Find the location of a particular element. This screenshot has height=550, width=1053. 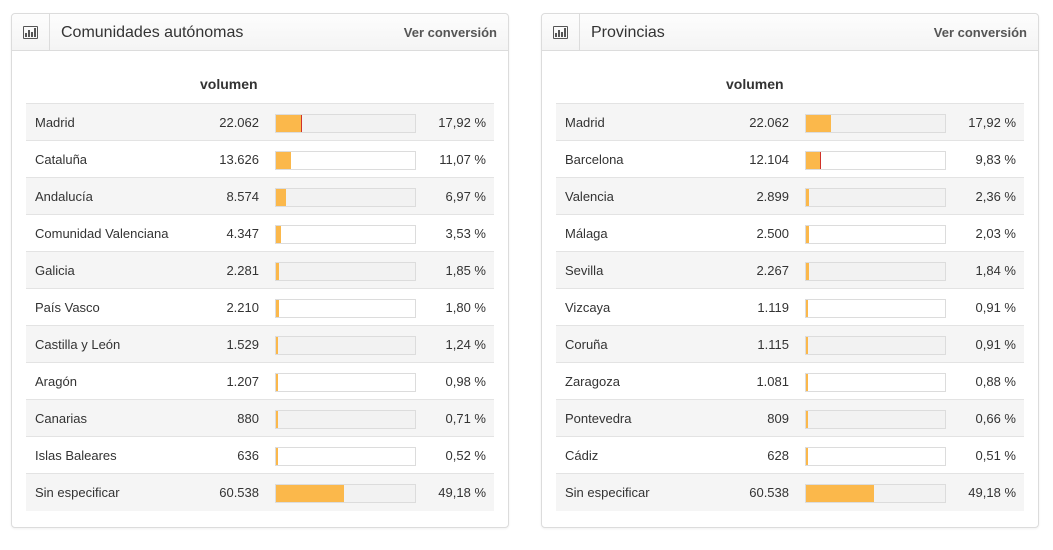

row-name: Aragón is located at coordinates (56, 381).